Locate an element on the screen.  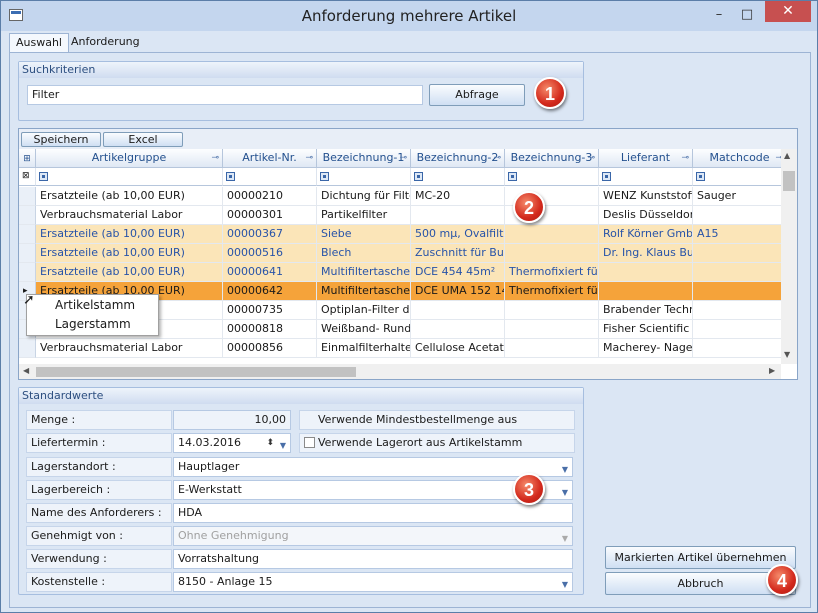
table-cell: 00000642 is located at coordinates (270, 291).